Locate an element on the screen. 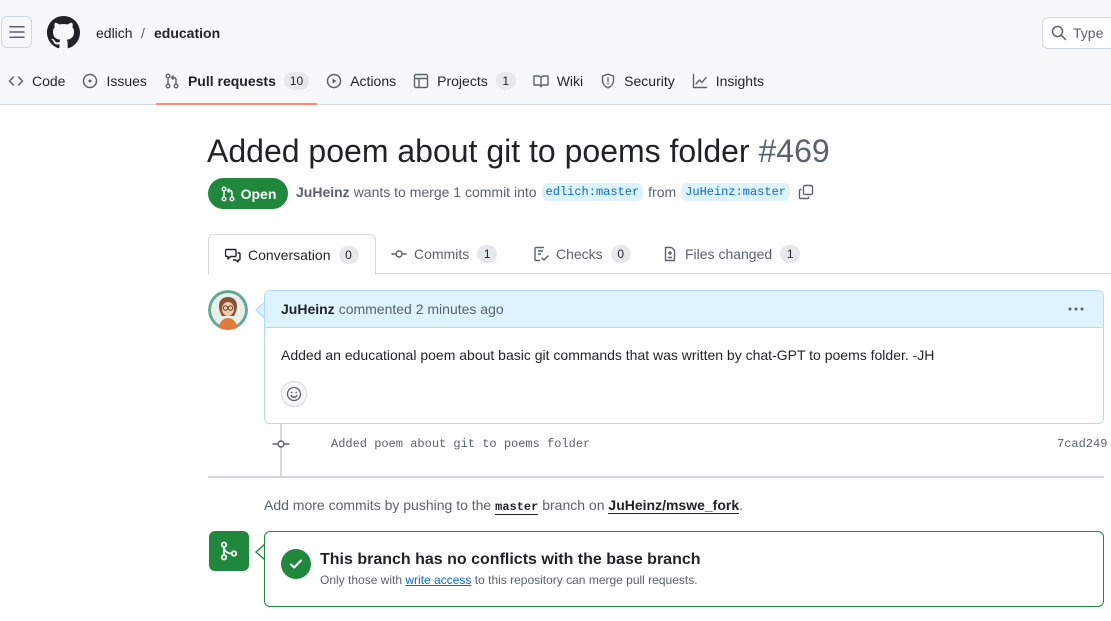 This screenshot has height=621, width=1111. commit-message-link: Added poem about git to poems folder is located at coordinates (460, 444).